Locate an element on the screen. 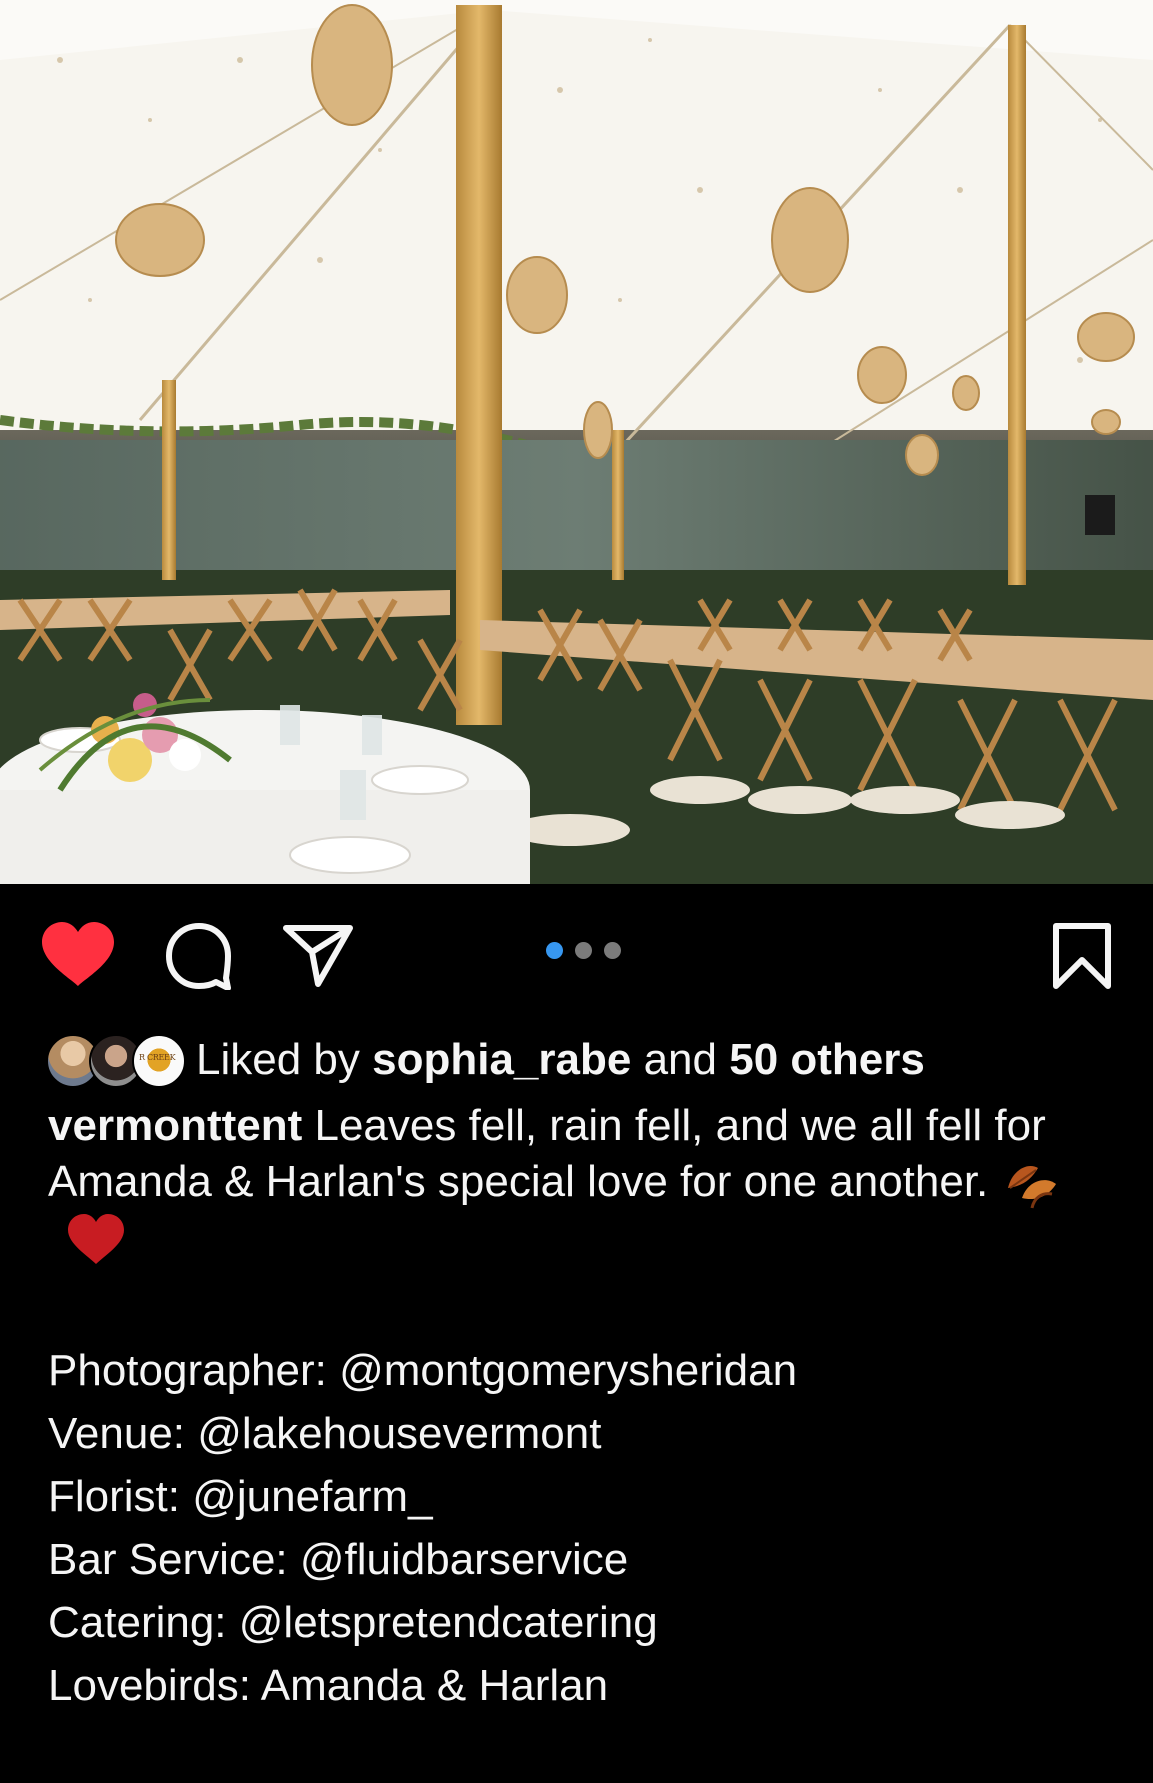  likes-middle: and is located at coordinates (680, 1059).